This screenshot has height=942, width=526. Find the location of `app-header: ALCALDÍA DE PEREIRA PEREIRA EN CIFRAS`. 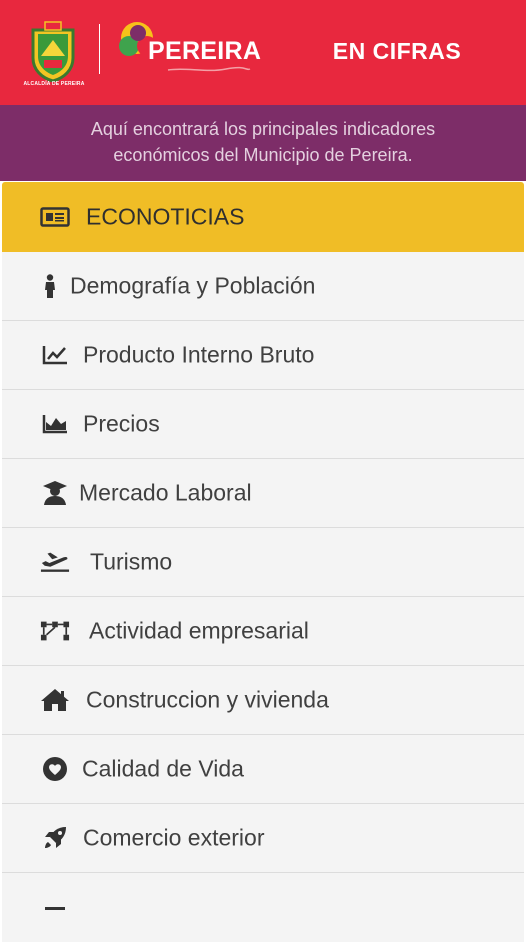

app-header: ALCALDÍA DE PEREIRA PEREIRA EN CIFRAS is located at coordinates (263, 52).